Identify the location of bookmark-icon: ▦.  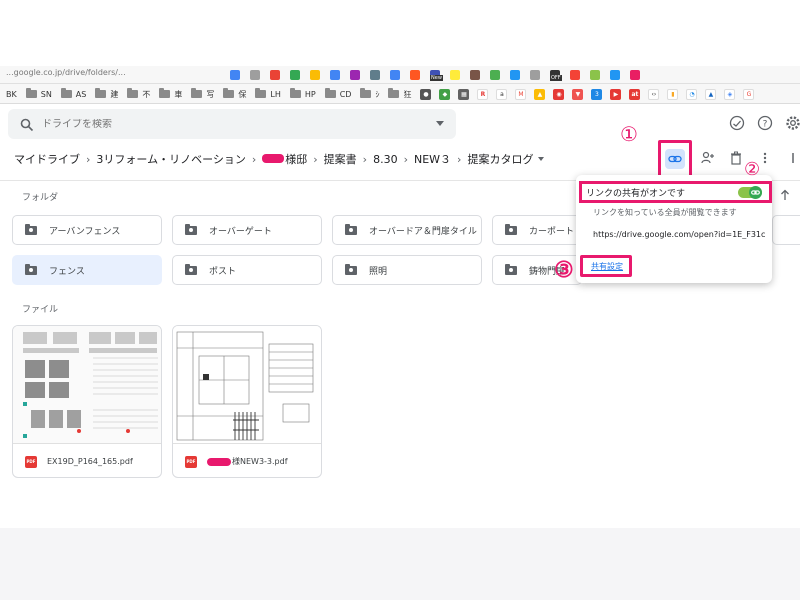
(464, 94).